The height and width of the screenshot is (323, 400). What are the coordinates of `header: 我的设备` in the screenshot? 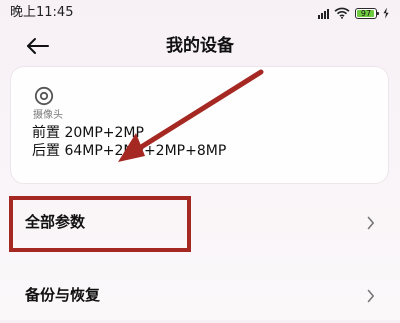 It's located at (200, 46).